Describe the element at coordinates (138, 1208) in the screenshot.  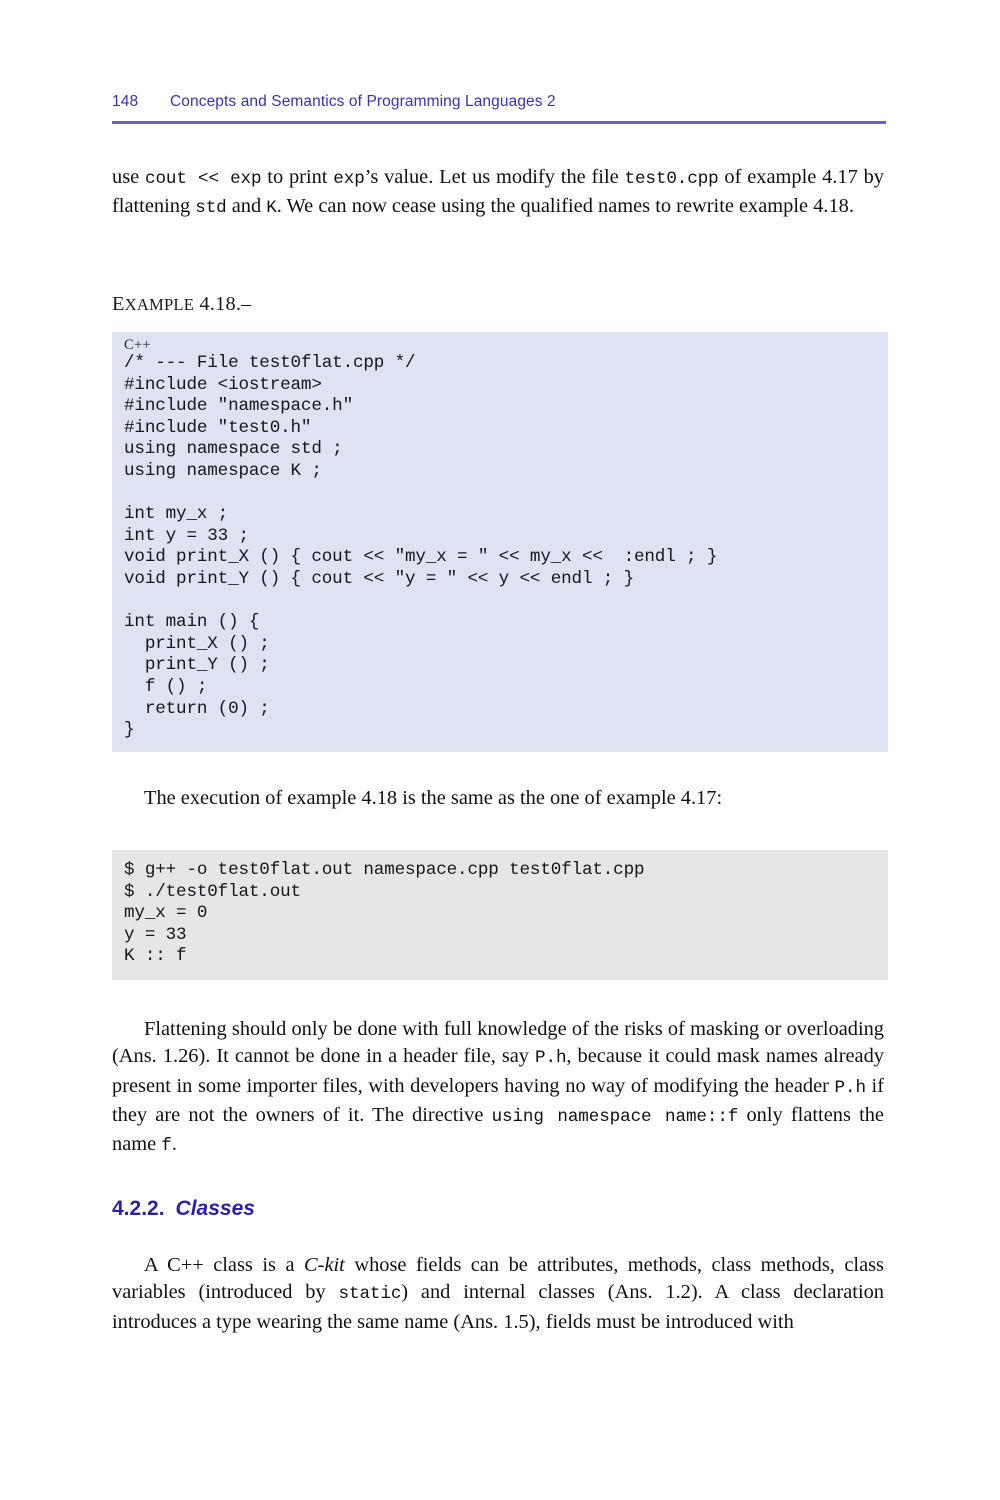
I see `section-number: 4.2.2.` at that location.